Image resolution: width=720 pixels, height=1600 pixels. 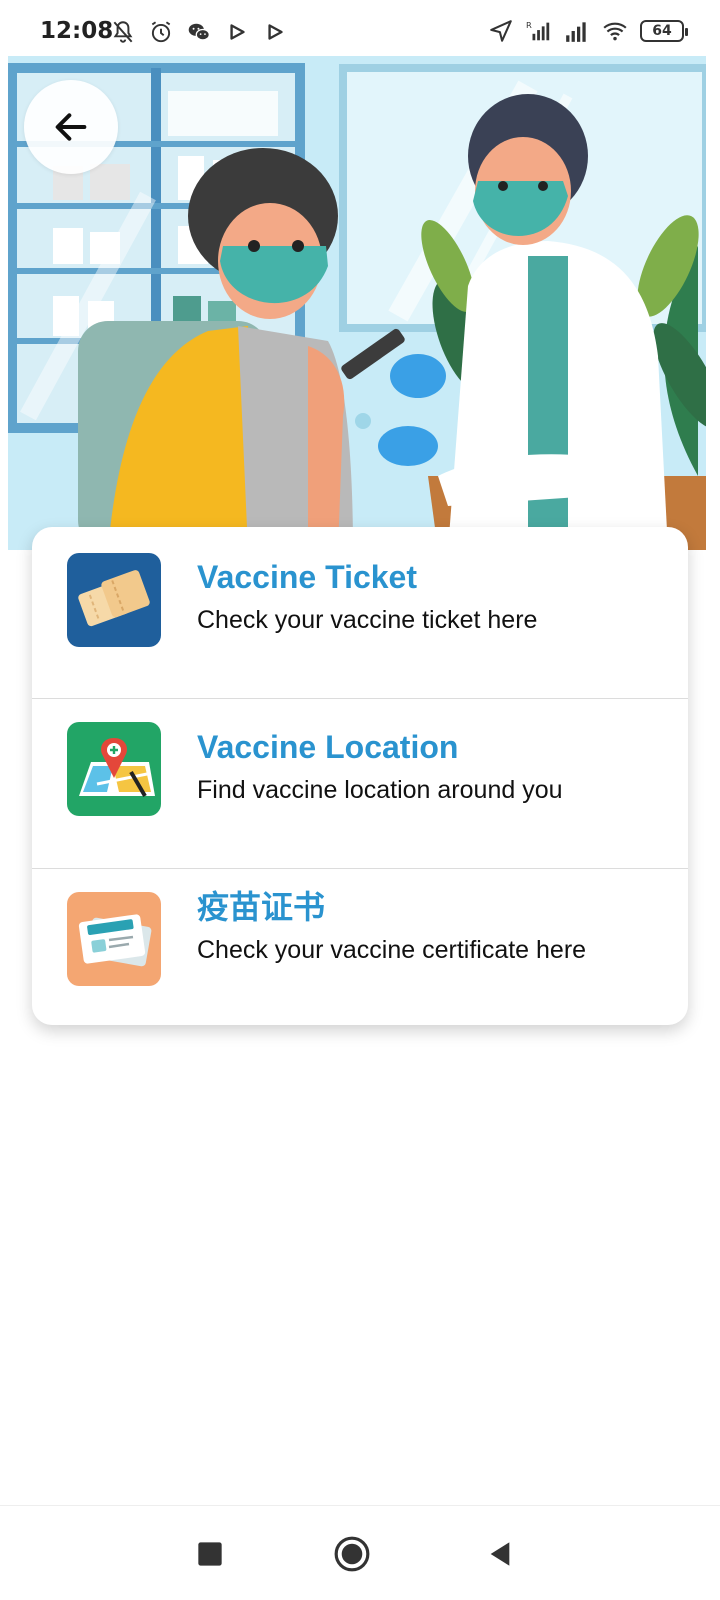 I want to click on map-pin-icon, so click(x=117, y=768).